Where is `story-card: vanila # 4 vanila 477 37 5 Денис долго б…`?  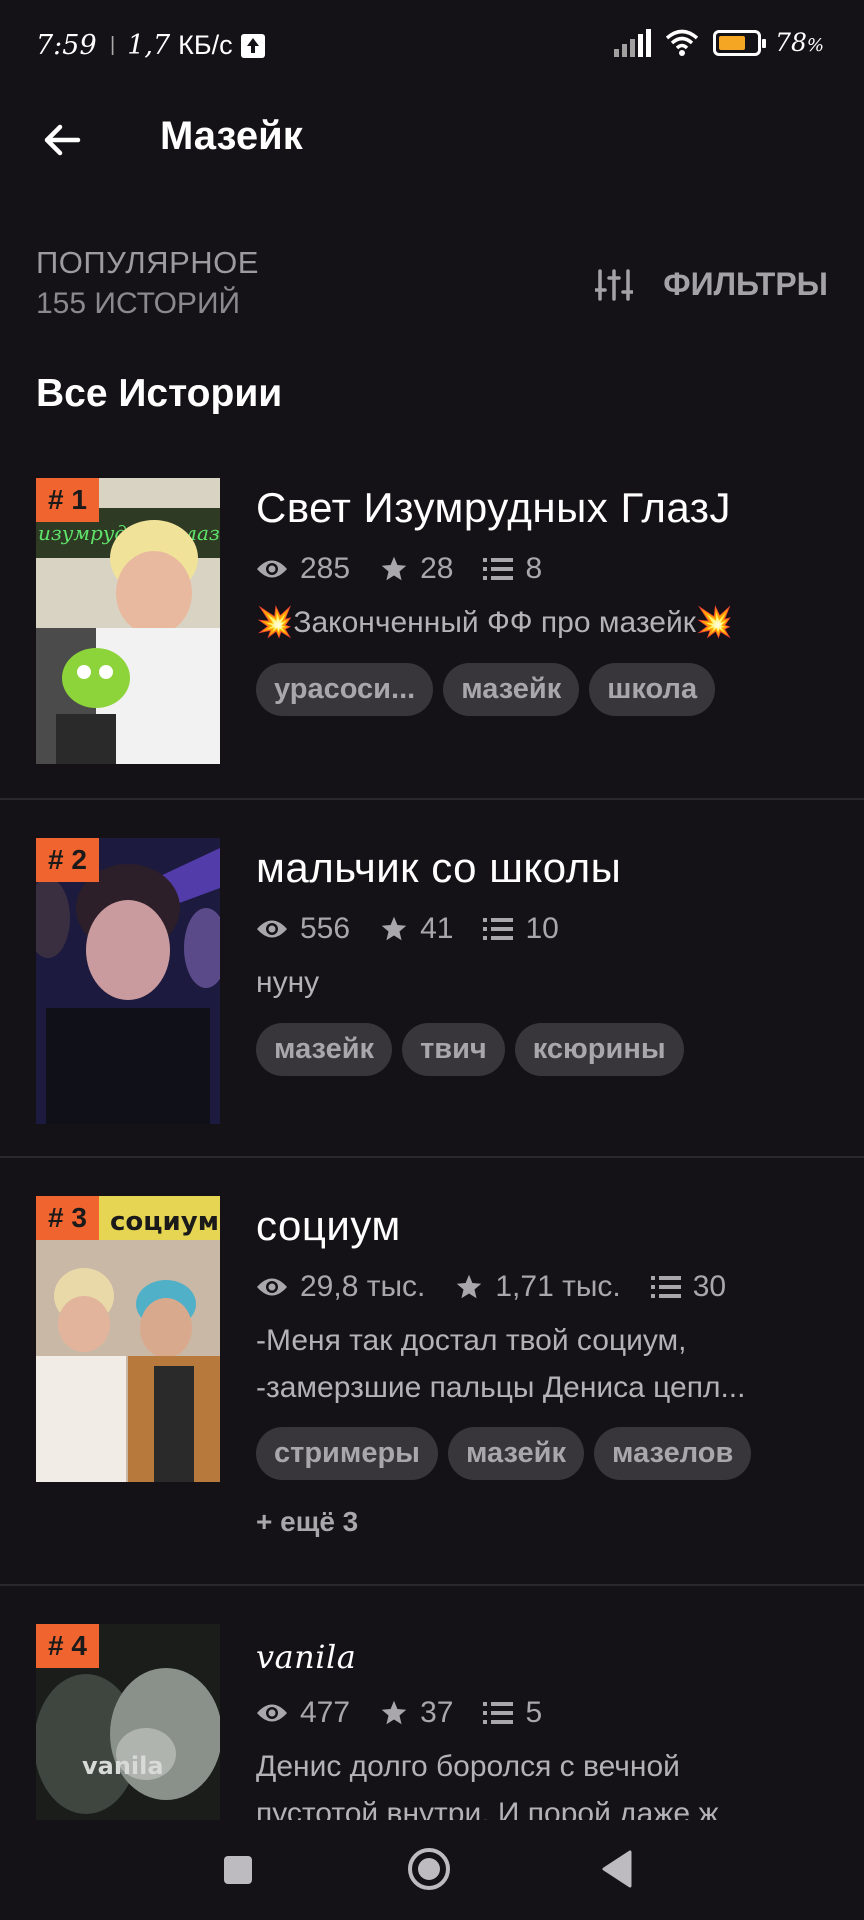
story-card: vanila # 4 vanila 477 37 5 Денис долго б… is located at coordinates (432, 1703).